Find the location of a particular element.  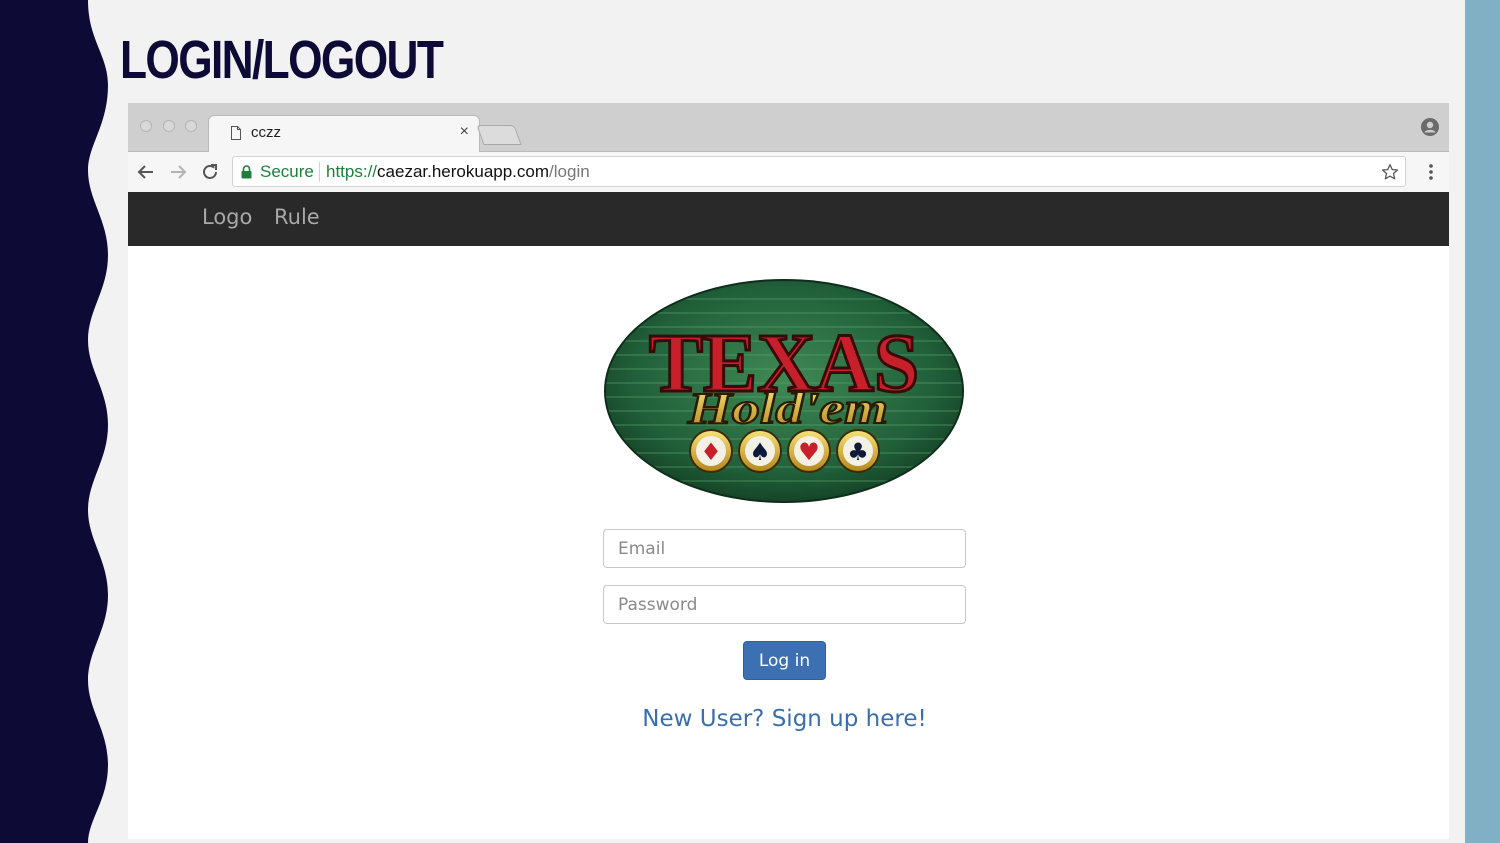

wavy-left-border is located at coordinates (54, 421).